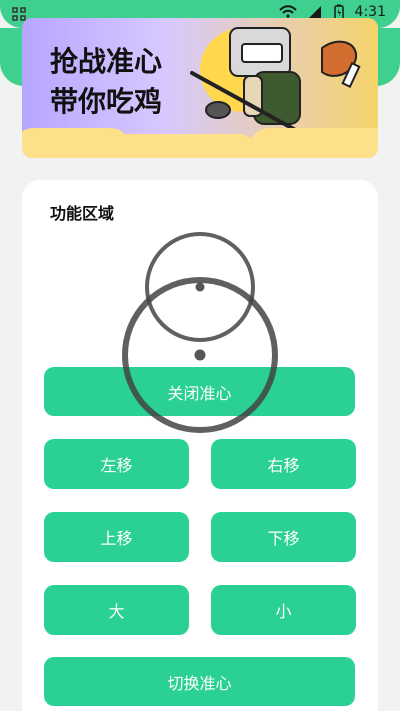 The image size is (400, 711). I want to click on smaller-button: 小, so click(283, 610).